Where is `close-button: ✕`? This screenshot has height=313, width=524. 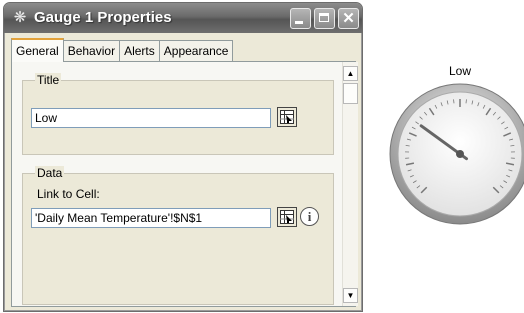 close-button: ✕ is located at coordinates (348, 18).